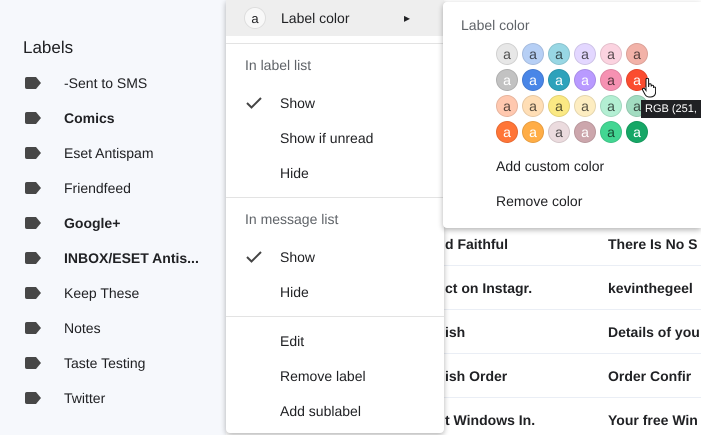 This screenshot has width=701, height=435. Describe the element at coordinates (113, 397) in the screenshot. I see `label-item: Twitter` at that location.